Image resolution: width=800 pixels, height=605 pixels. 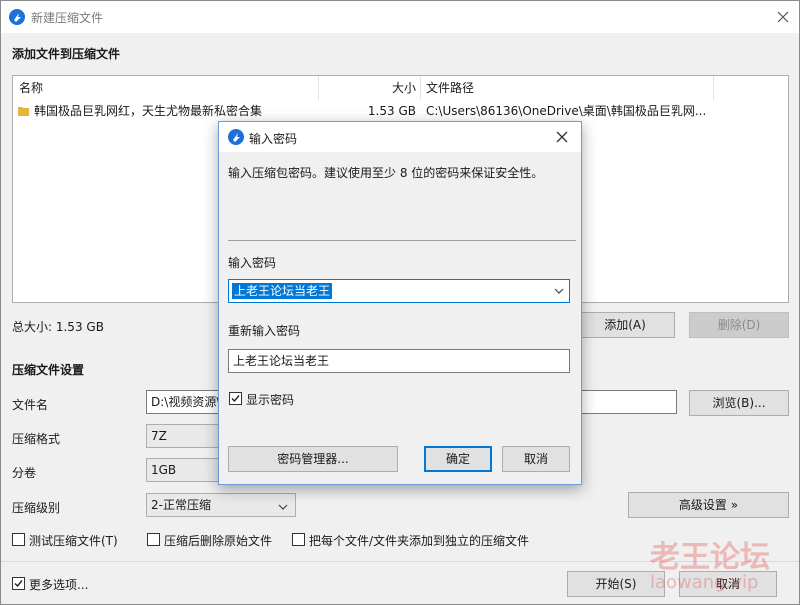 What do you see at coordinates (273, 139) in the screenshot?
I see `dialog-title: 输入密码` at bounding box center [273, 139].